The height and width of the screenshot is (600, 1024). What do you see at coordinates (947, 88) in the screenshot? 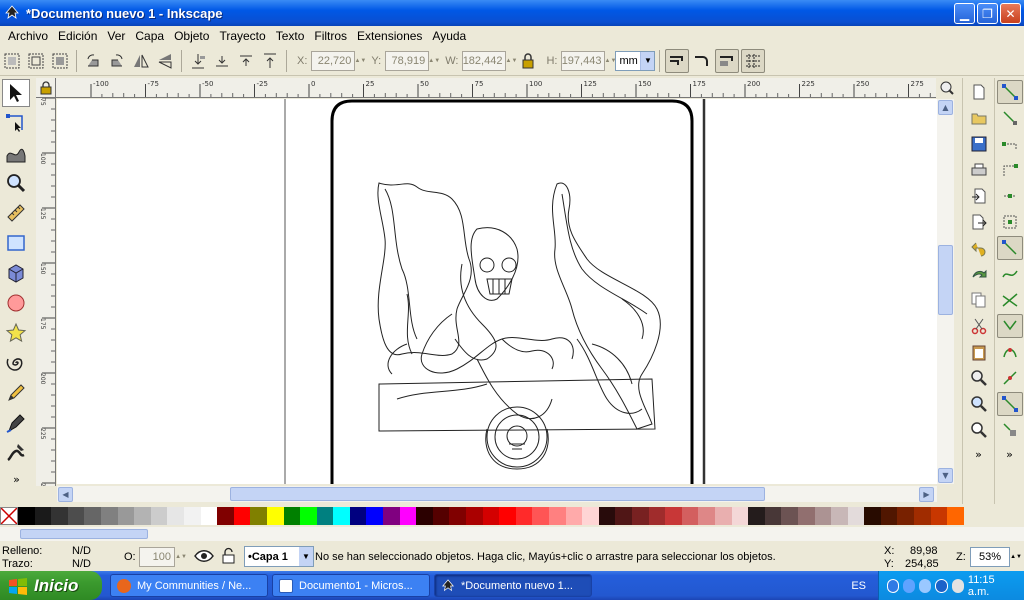
I see `zoom-fit-button` at bounding box center [947, 88].